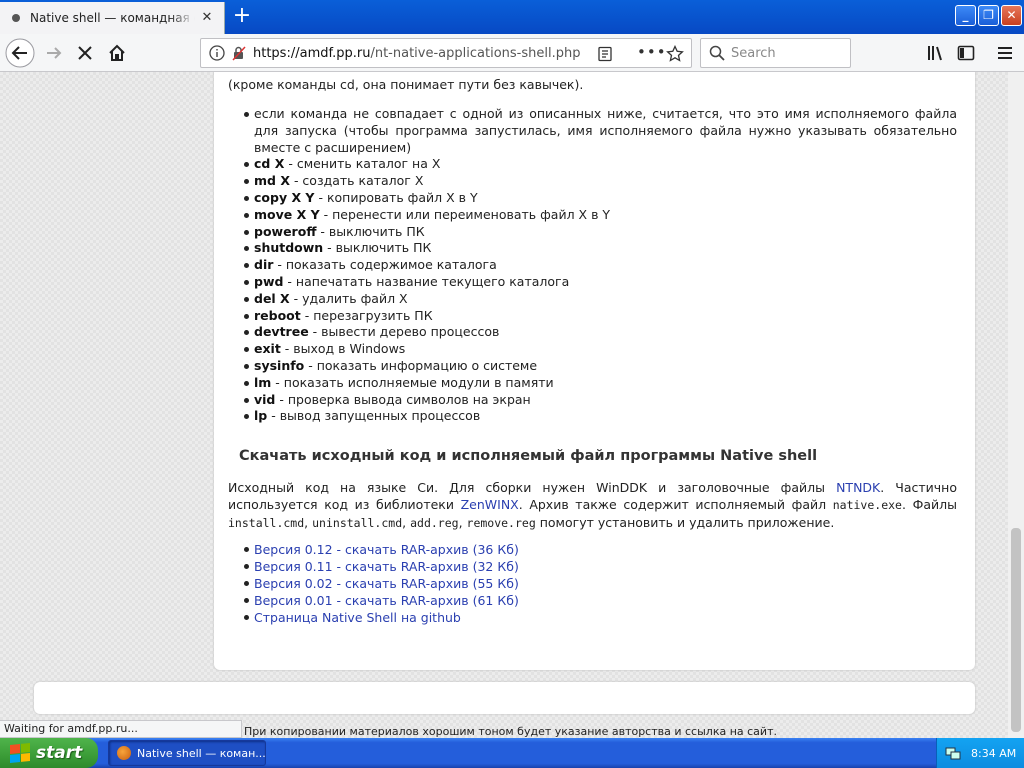 The width and height of the screenshot is (1024, 768). I want to click on url-path: /nt-native-applications-shell.php, so click(475, 53).